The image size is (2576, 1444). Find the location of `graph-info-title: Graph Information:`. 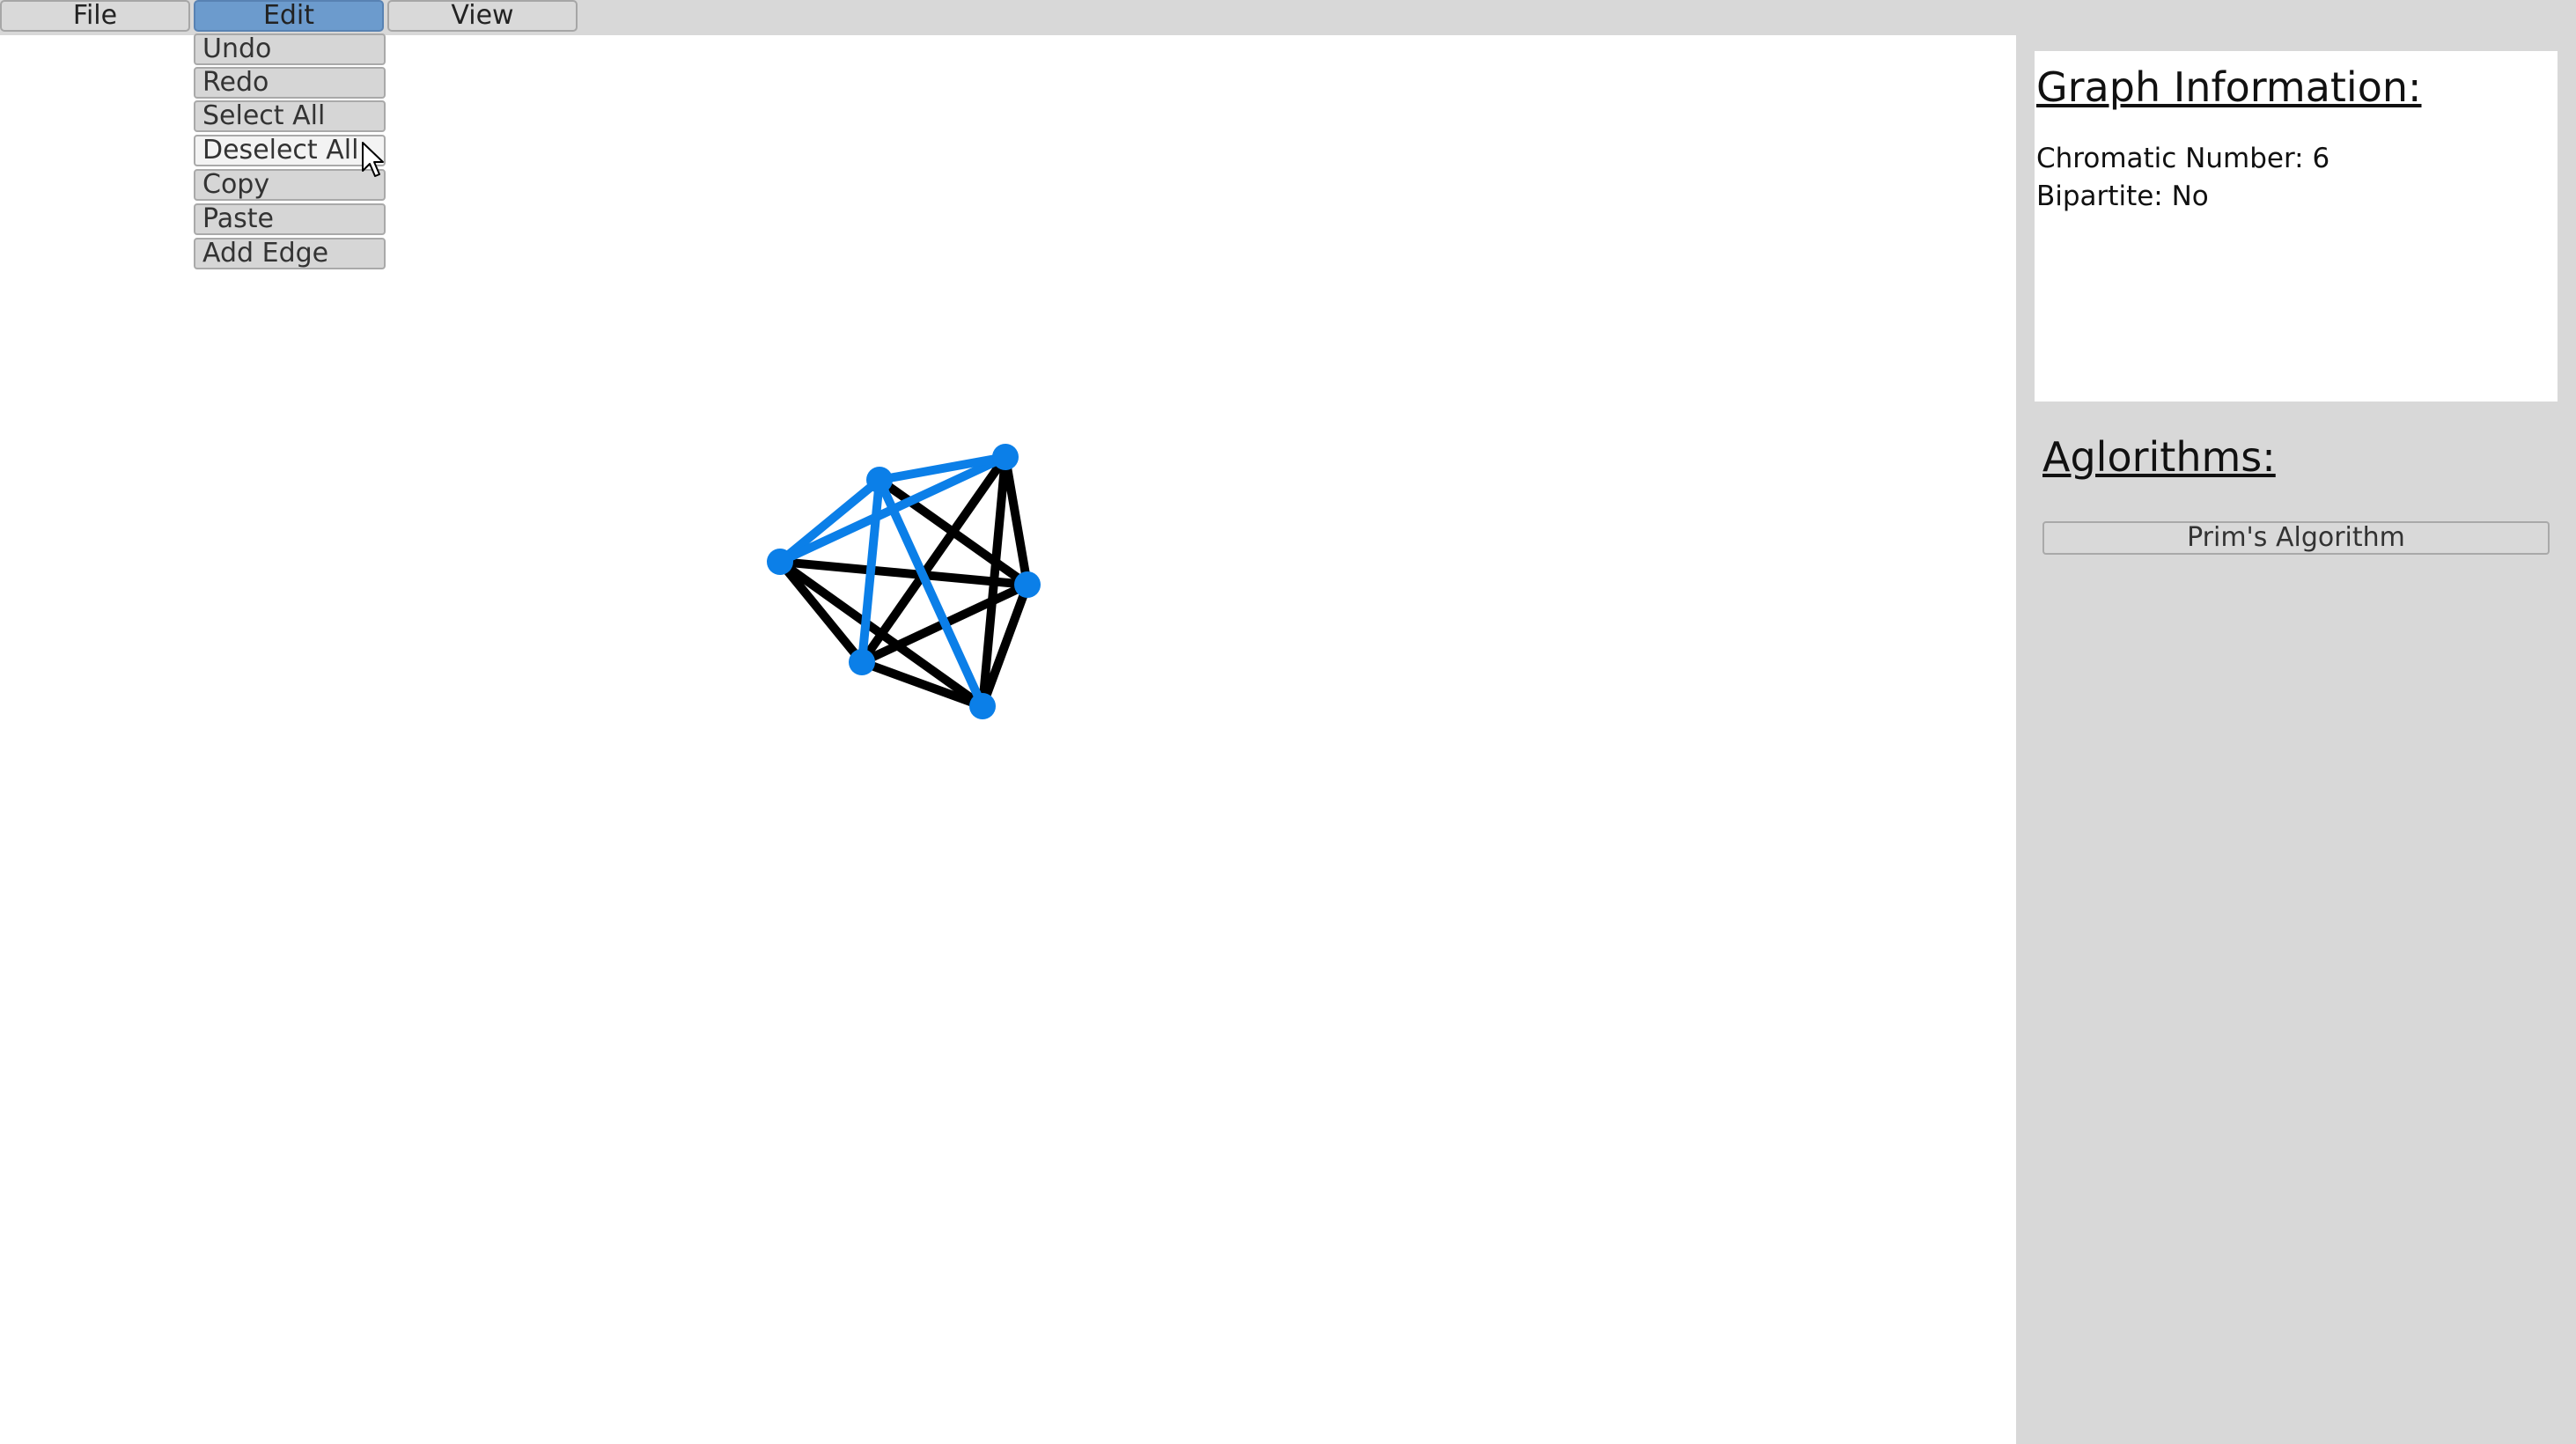

graph-info-title: Graph Information: is located at coordinates (2229, 87).